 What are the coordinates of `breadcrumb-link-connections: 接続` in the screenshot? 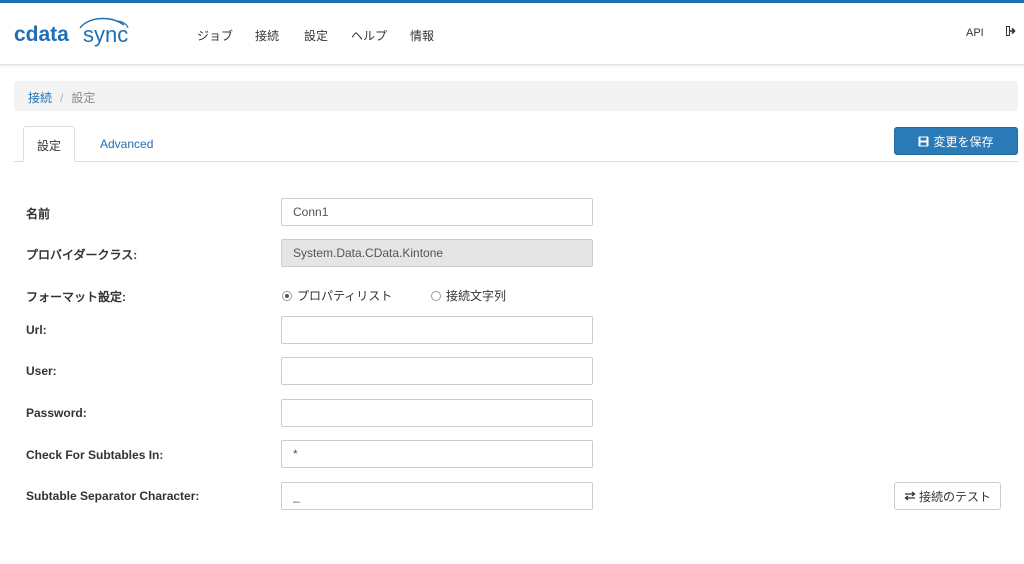 It's located at (40, 98).